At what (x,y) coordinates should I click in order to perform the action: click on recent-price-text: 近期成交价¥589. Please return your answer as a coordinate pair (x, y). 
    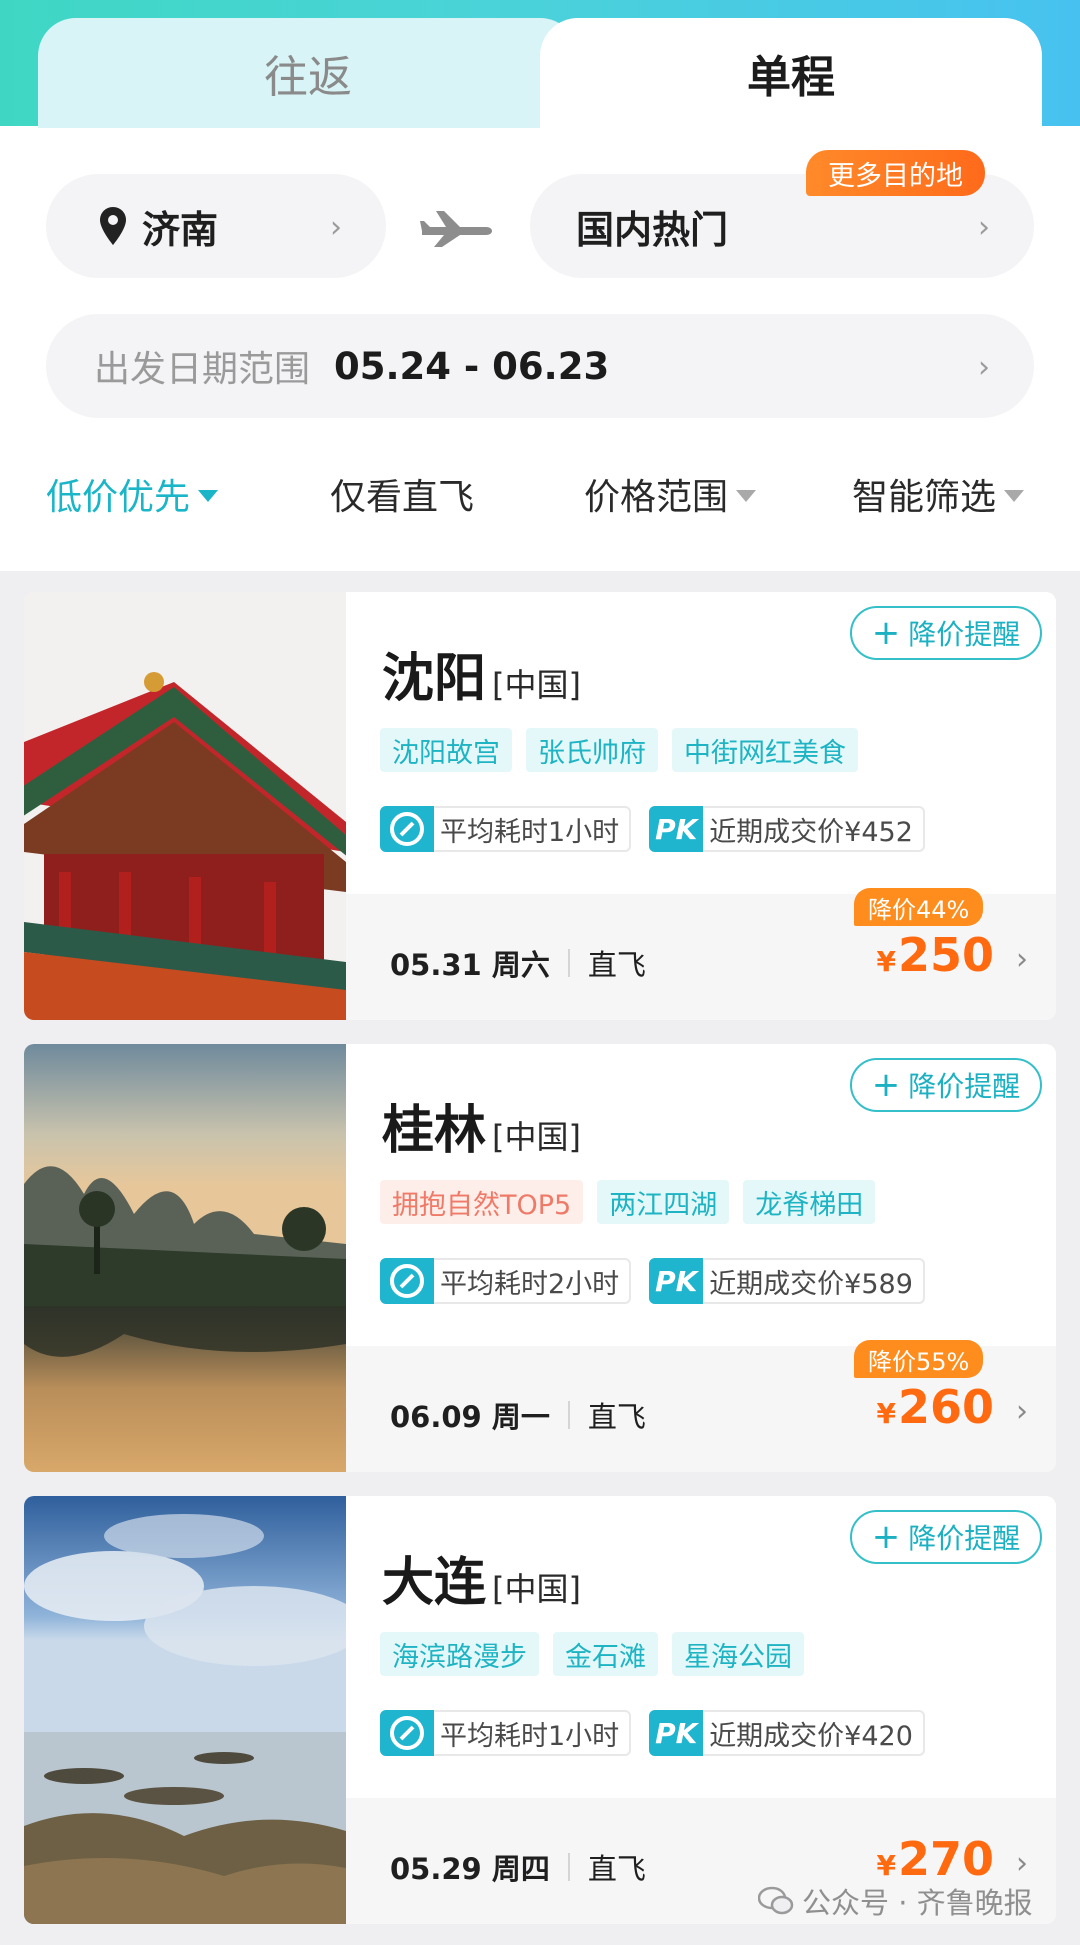
    Looking at the image, I should click on (811, 1284).